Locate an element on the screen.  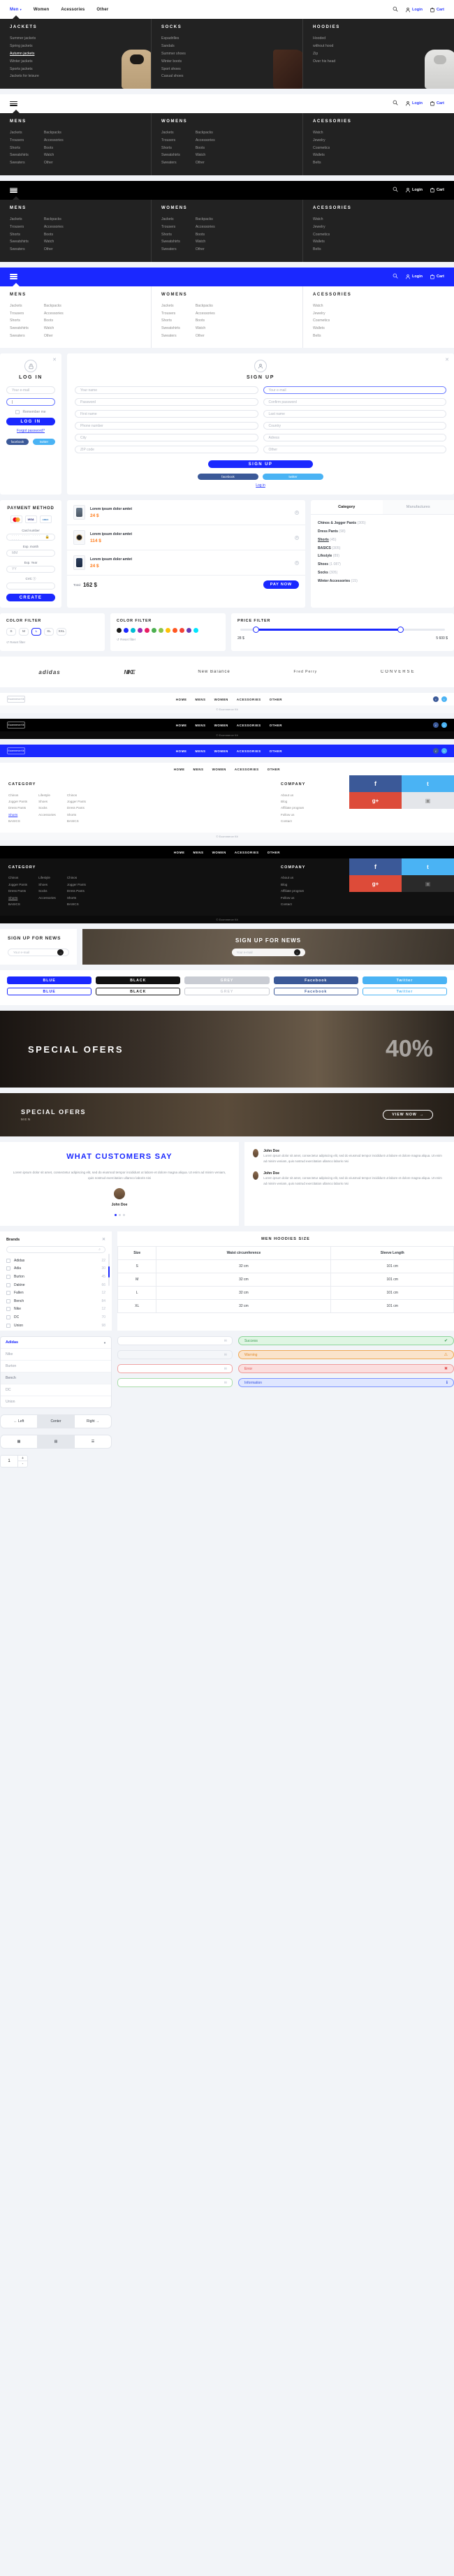
email-field-default: ✉ is located at coordinates (175, 1341).